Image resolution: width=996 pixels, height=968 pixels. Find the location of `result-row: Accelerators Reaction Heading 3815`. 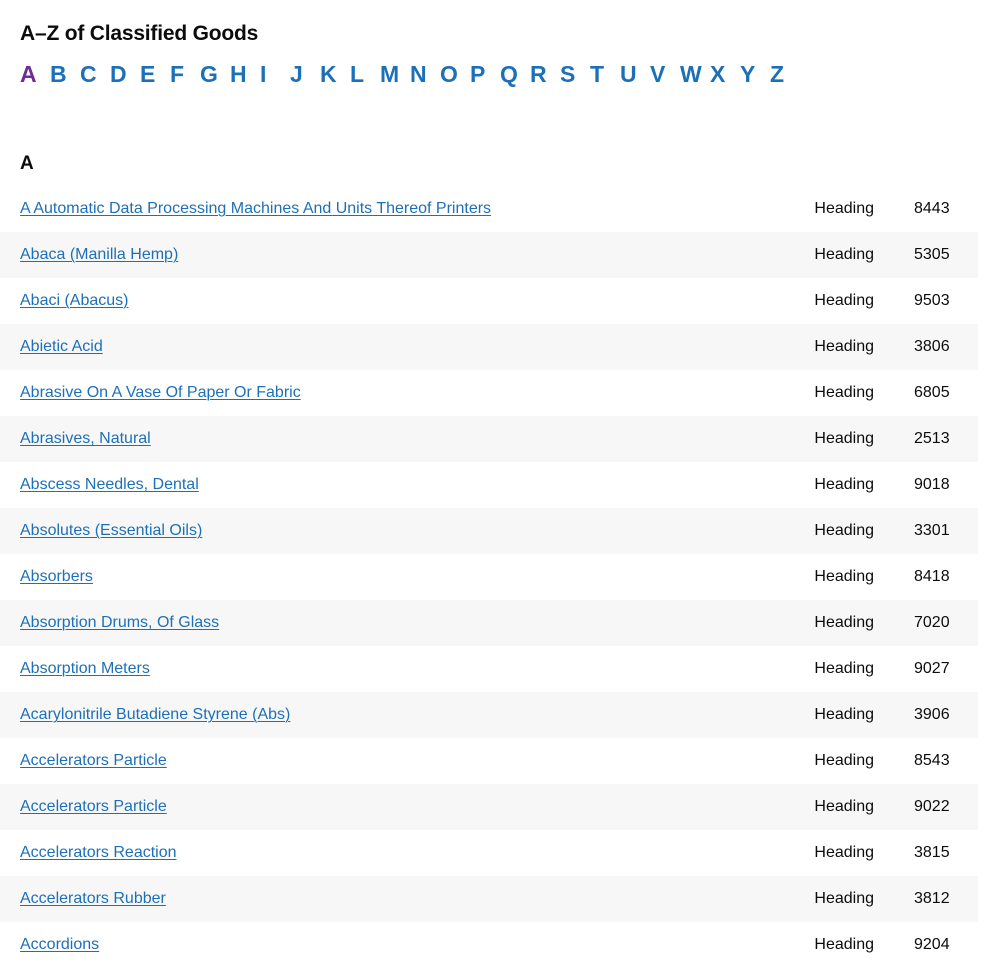

result-row: Accelerators Reaction Heading 3815 is located at coordinates (489, 853).